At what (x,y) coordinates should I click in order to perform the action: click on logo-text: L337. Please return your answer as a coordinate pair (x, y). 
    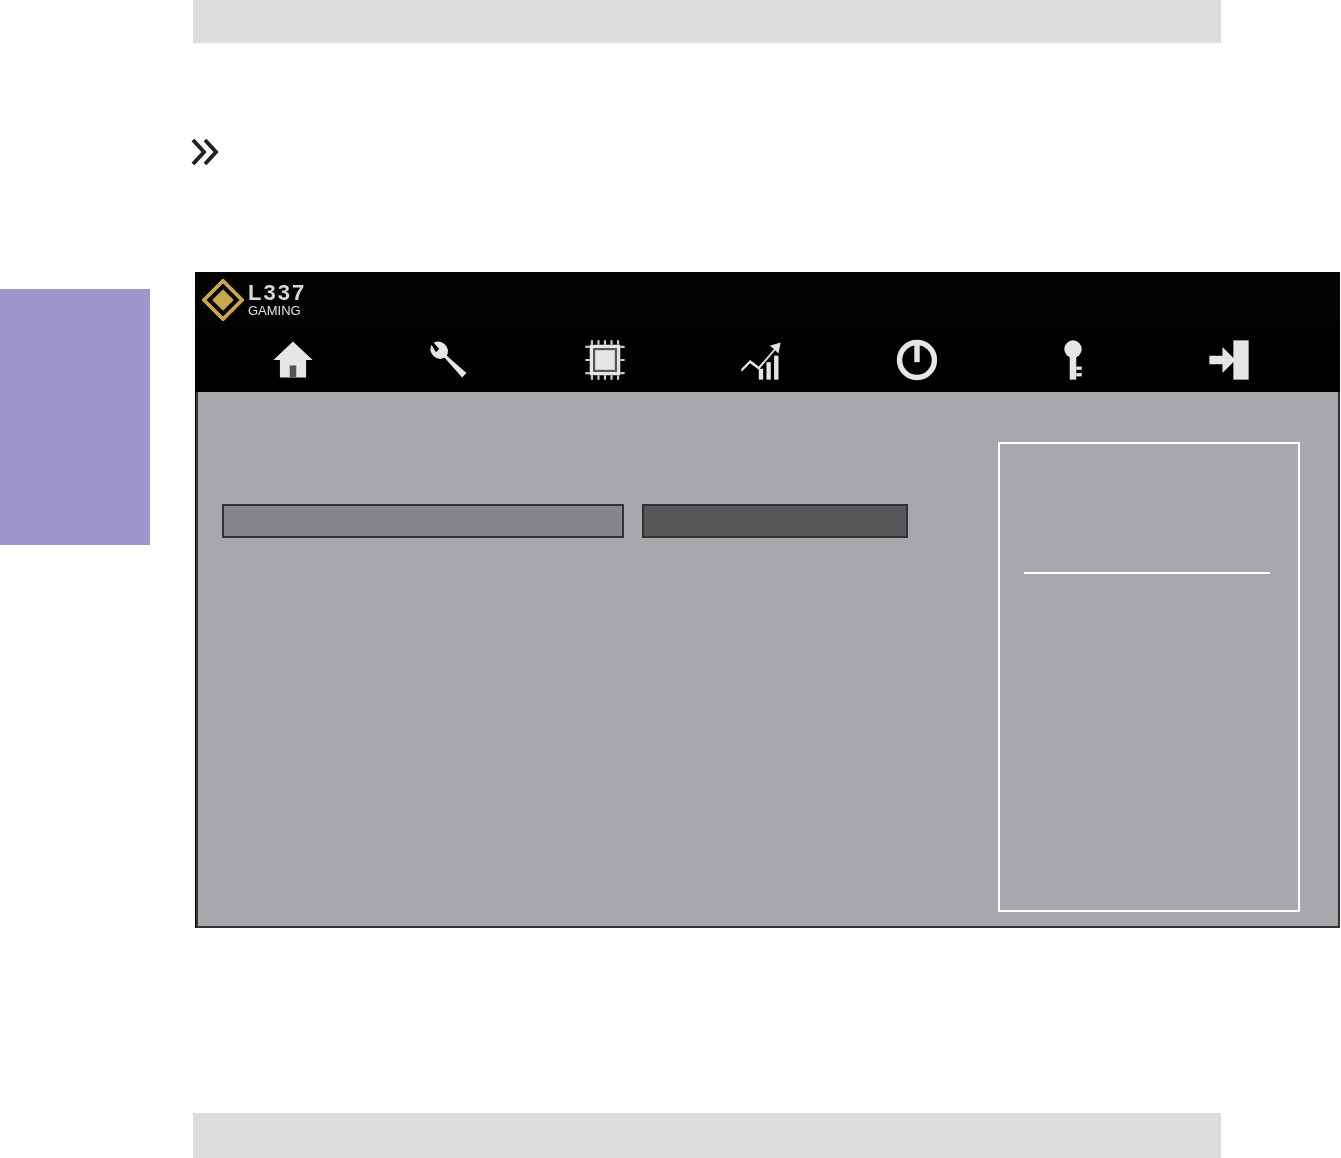
    Looking at the image, I should click on (277, 293).